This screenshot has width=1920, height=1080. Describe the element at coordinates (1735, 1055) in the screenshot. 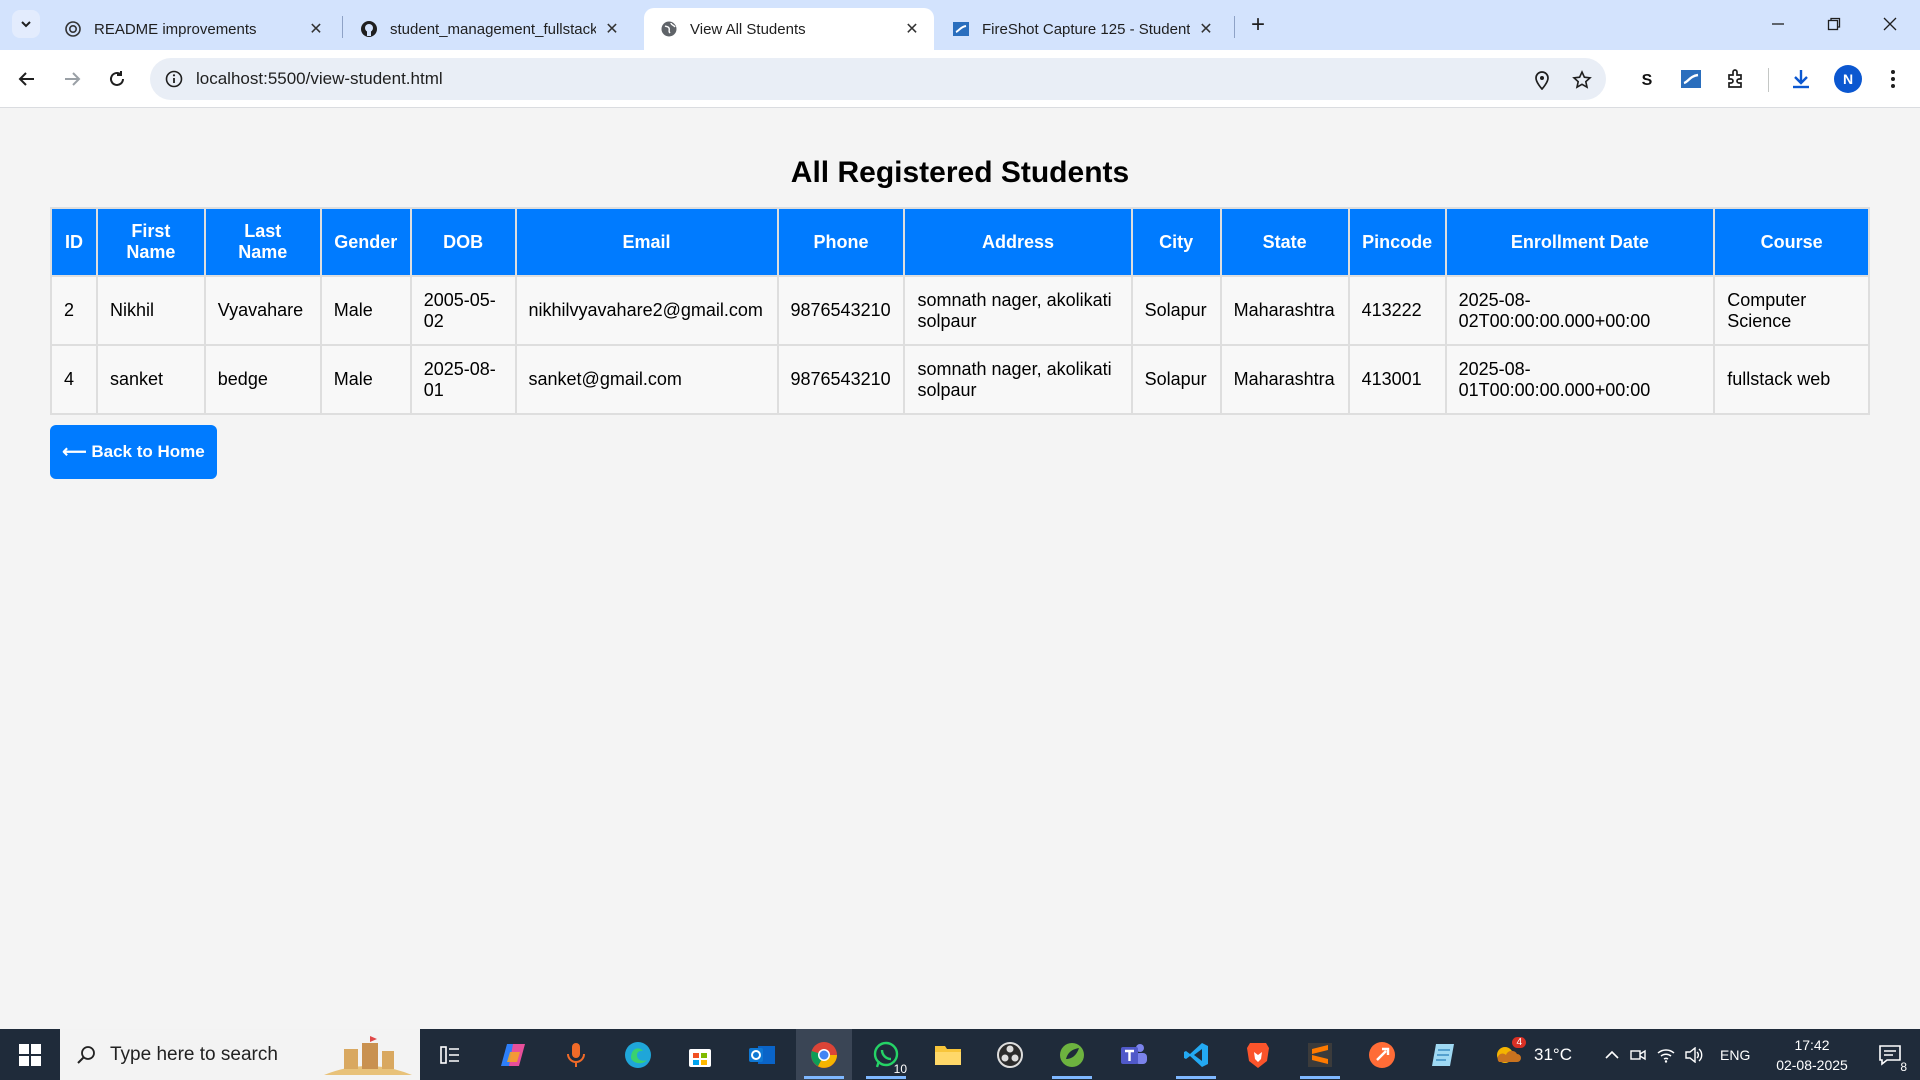

I see `language-indicator: ENG` at that location.